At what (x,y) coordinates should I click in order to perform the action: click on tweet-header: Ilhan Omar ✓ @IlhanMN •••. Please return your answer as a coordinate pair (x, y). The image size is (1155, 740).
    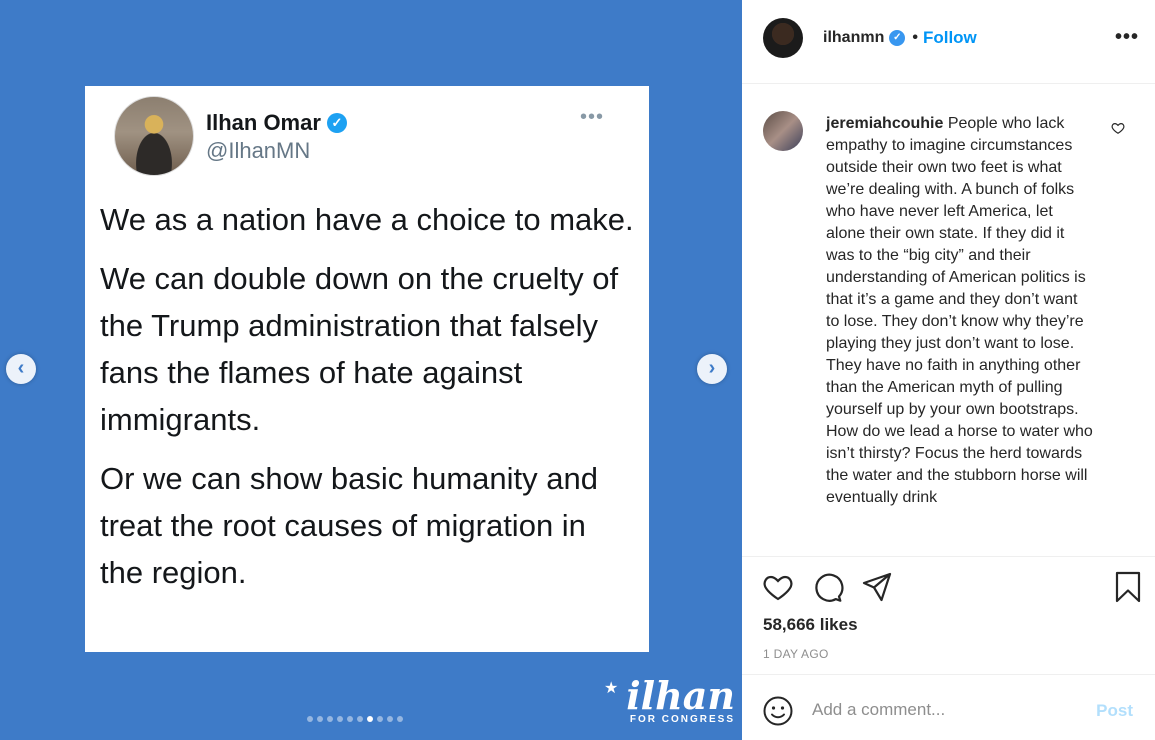
    Looking at the image, I should click on (367, 134).